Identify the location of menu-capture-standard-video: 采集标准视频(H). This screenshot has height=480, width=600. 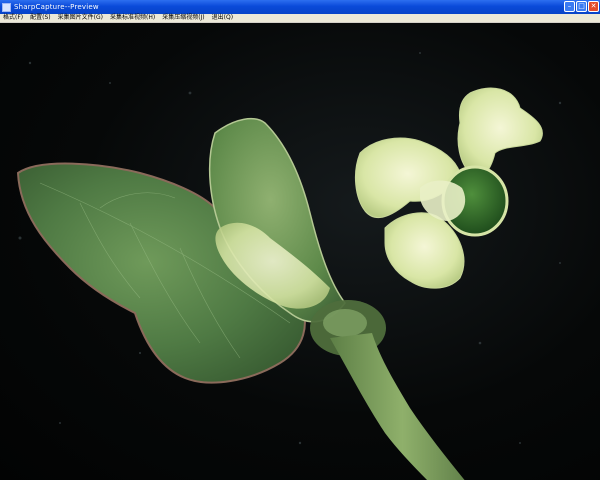
(132, 18).